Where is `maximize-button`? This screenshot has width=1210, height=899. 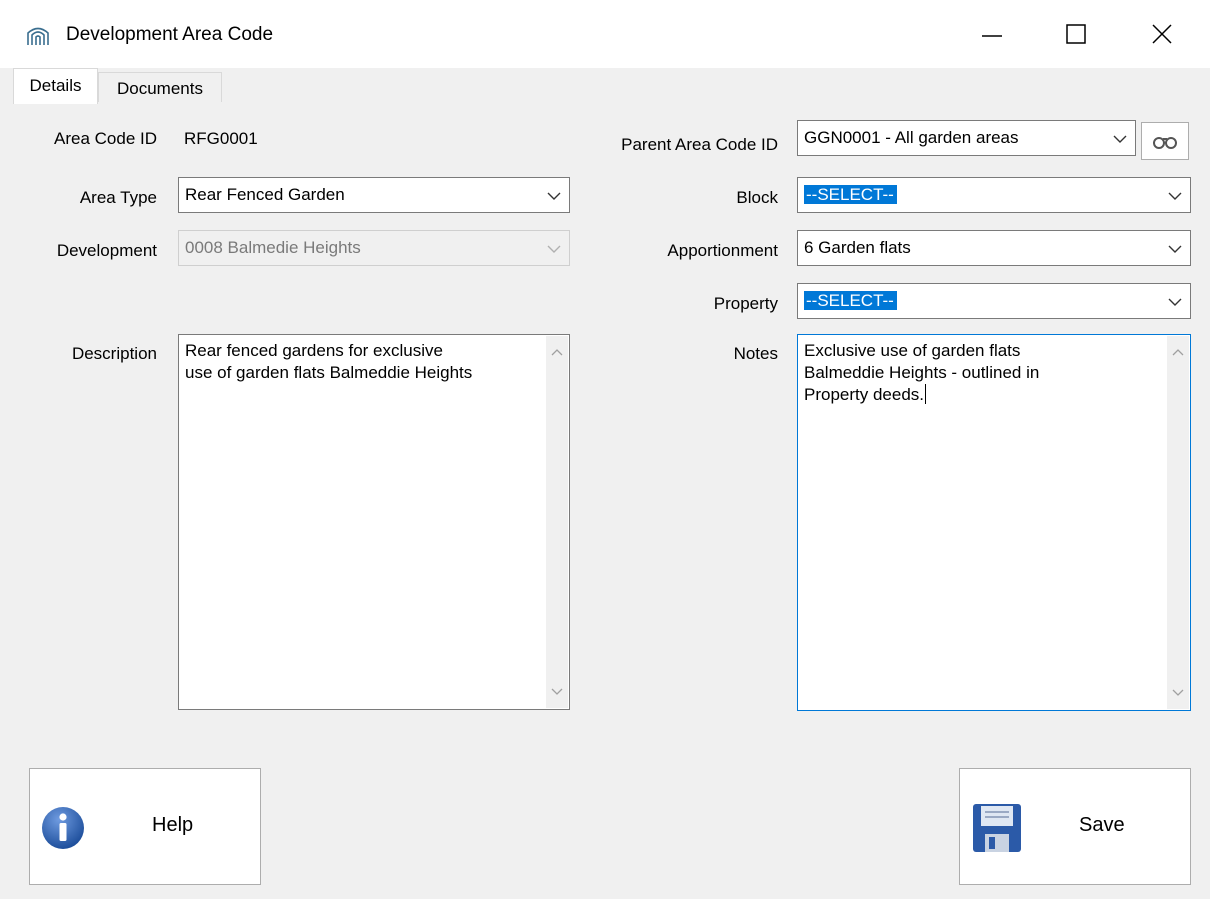
maximize-button is located at coordinates (1076, 35).